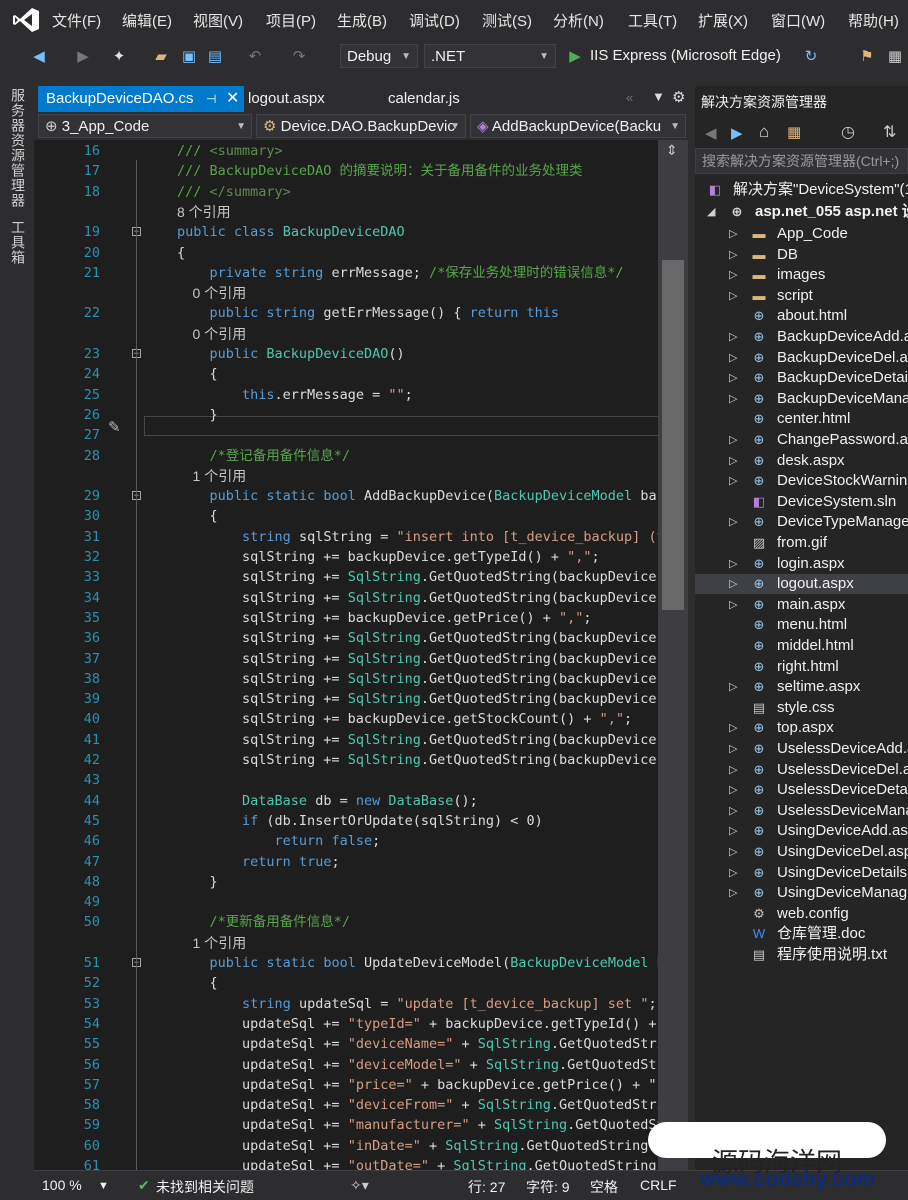 Image resolution: width=908 pixels, height=1200 pixels. I want to click on tree-item: ▷ ⊕ BackupDeviceAdd.a, so click(801, 337).